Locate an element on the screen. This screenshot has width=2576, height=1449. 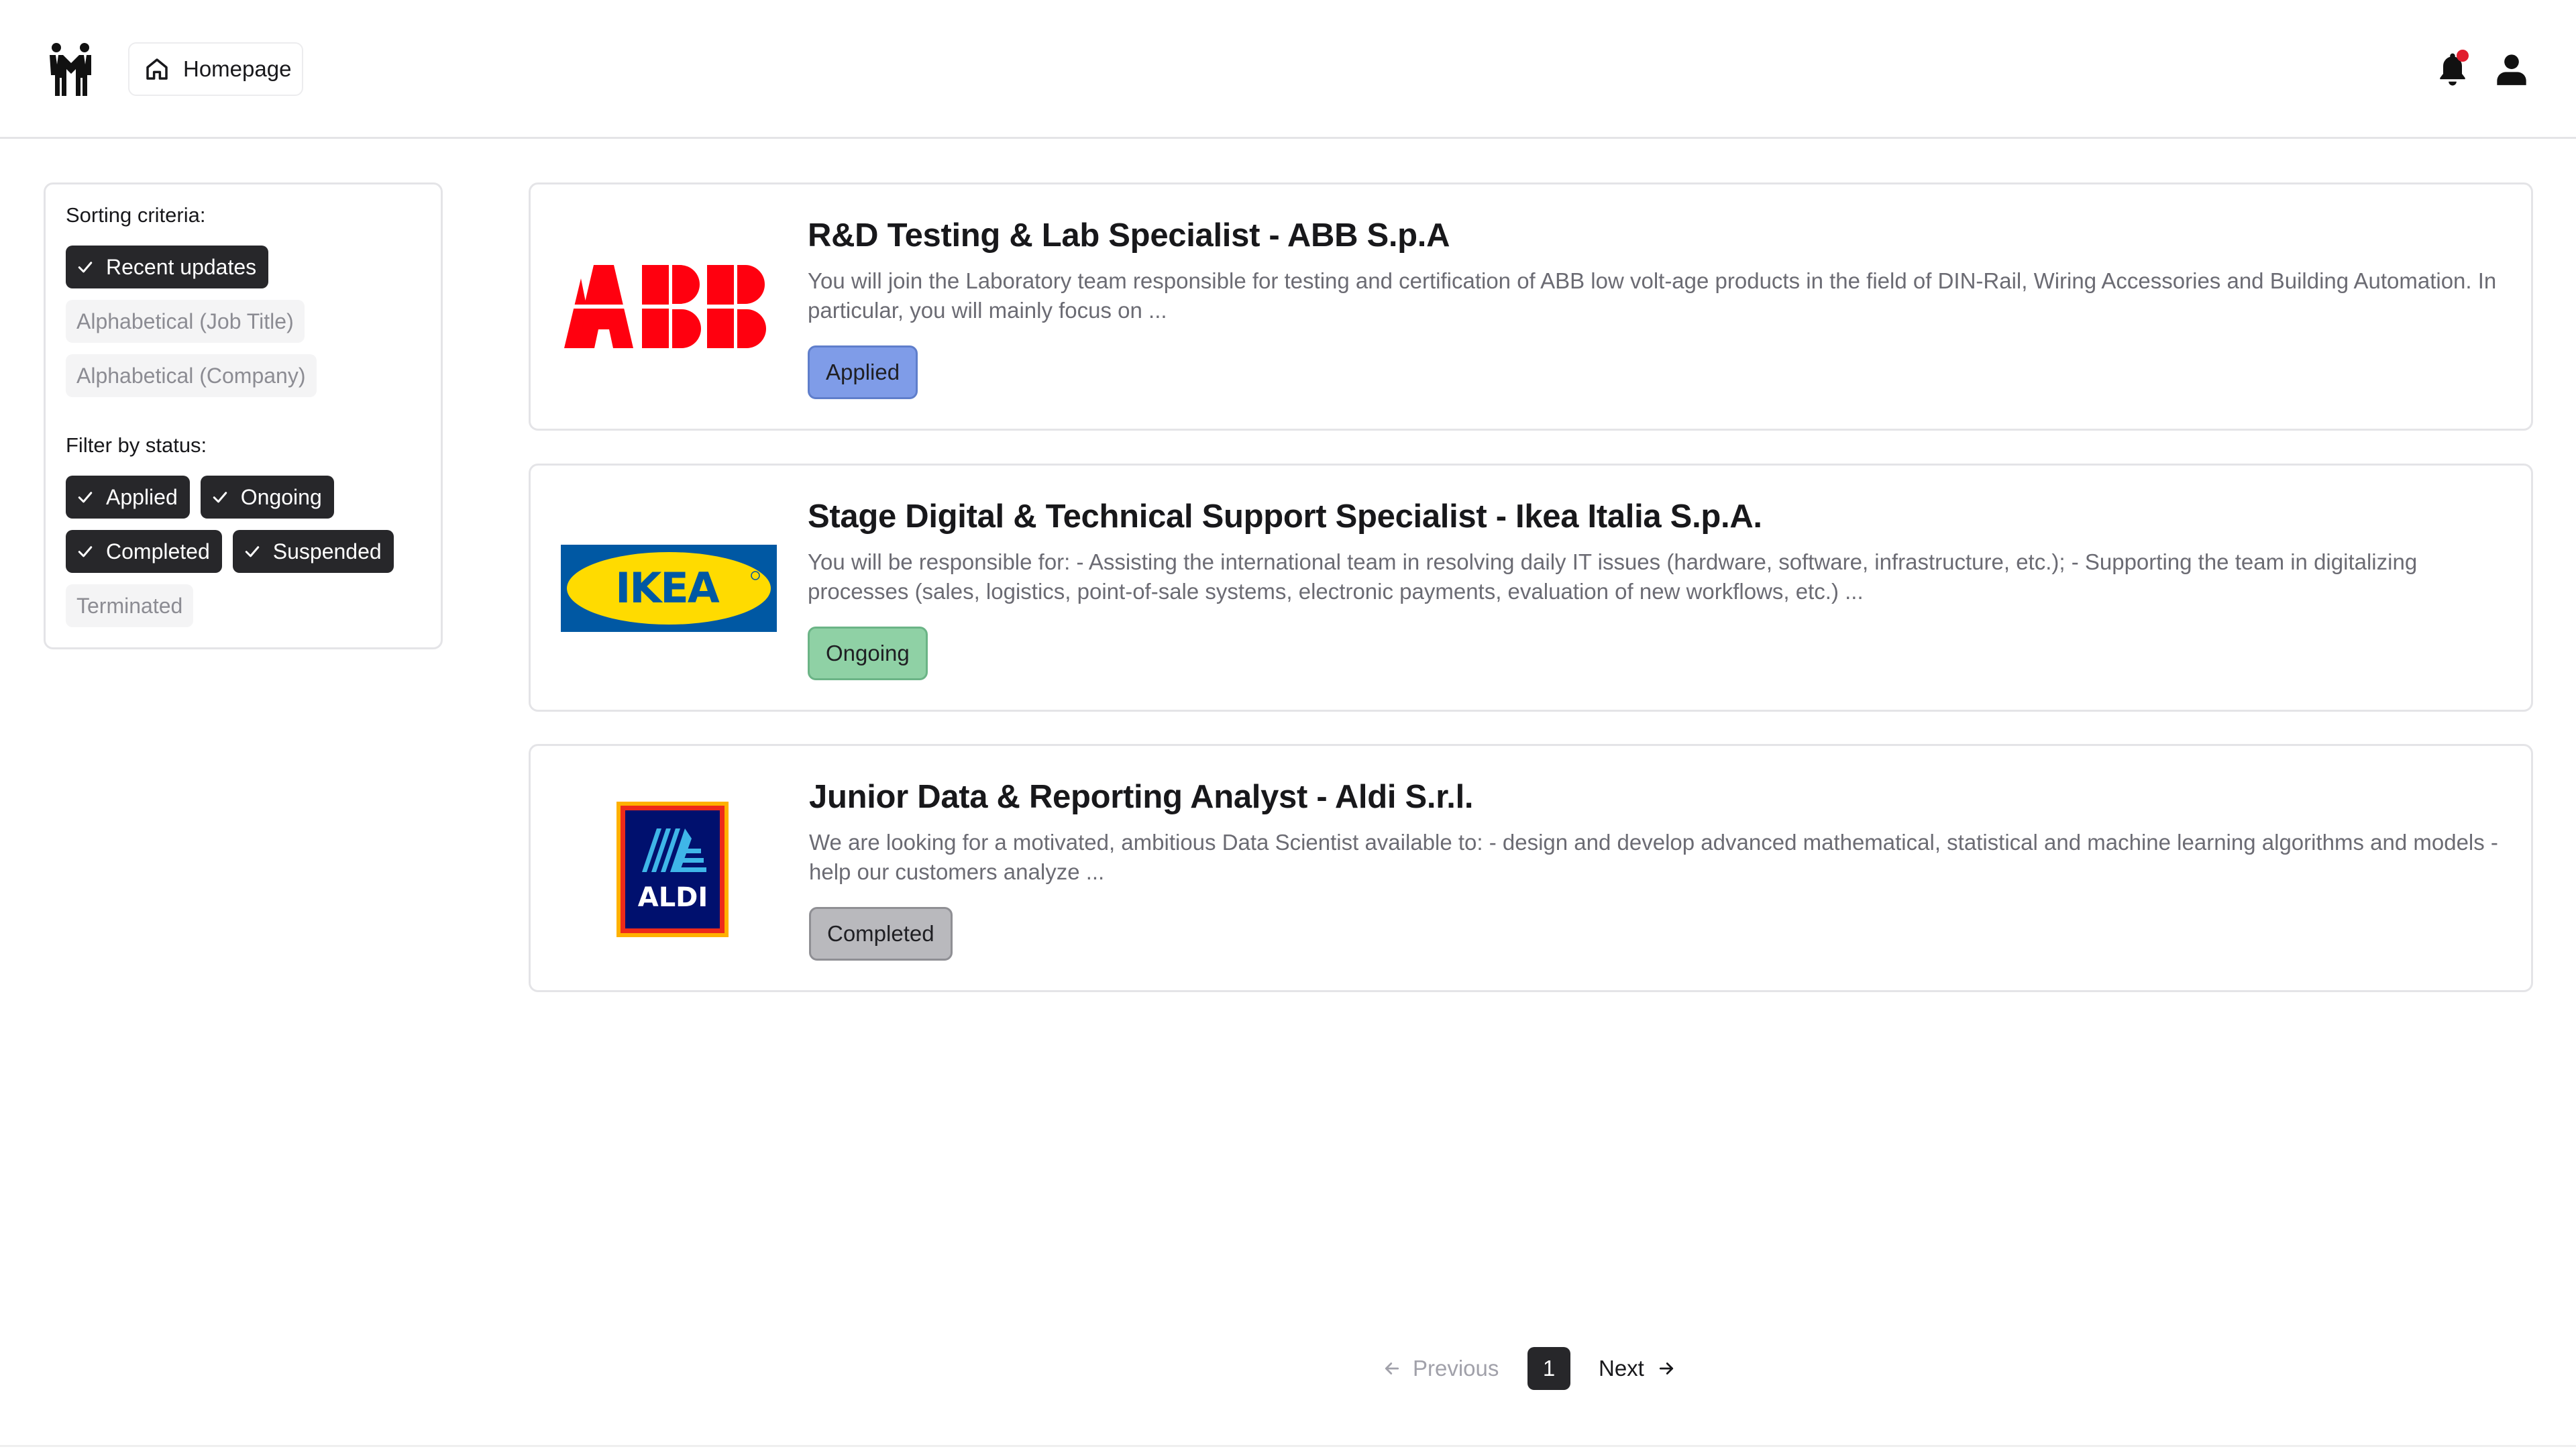
homepage-button: Homepage is located at coordinates (216, 69).